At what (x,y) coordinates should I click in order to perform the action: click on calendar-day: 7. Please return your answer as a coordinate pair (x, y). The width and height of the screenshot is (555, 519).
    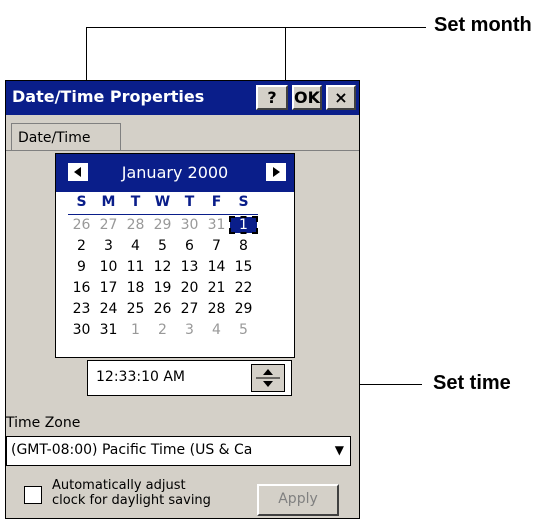
    Looking at the image, I should click on (216, 246).